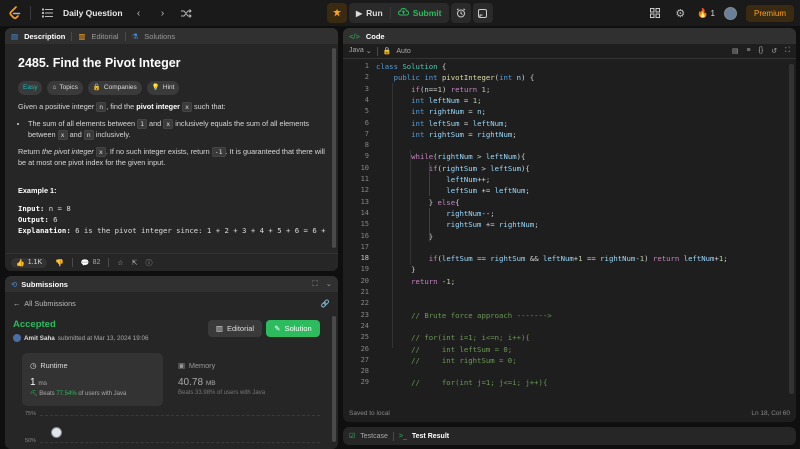  I want to click on comment-icon: 💬, so click(85, 263).